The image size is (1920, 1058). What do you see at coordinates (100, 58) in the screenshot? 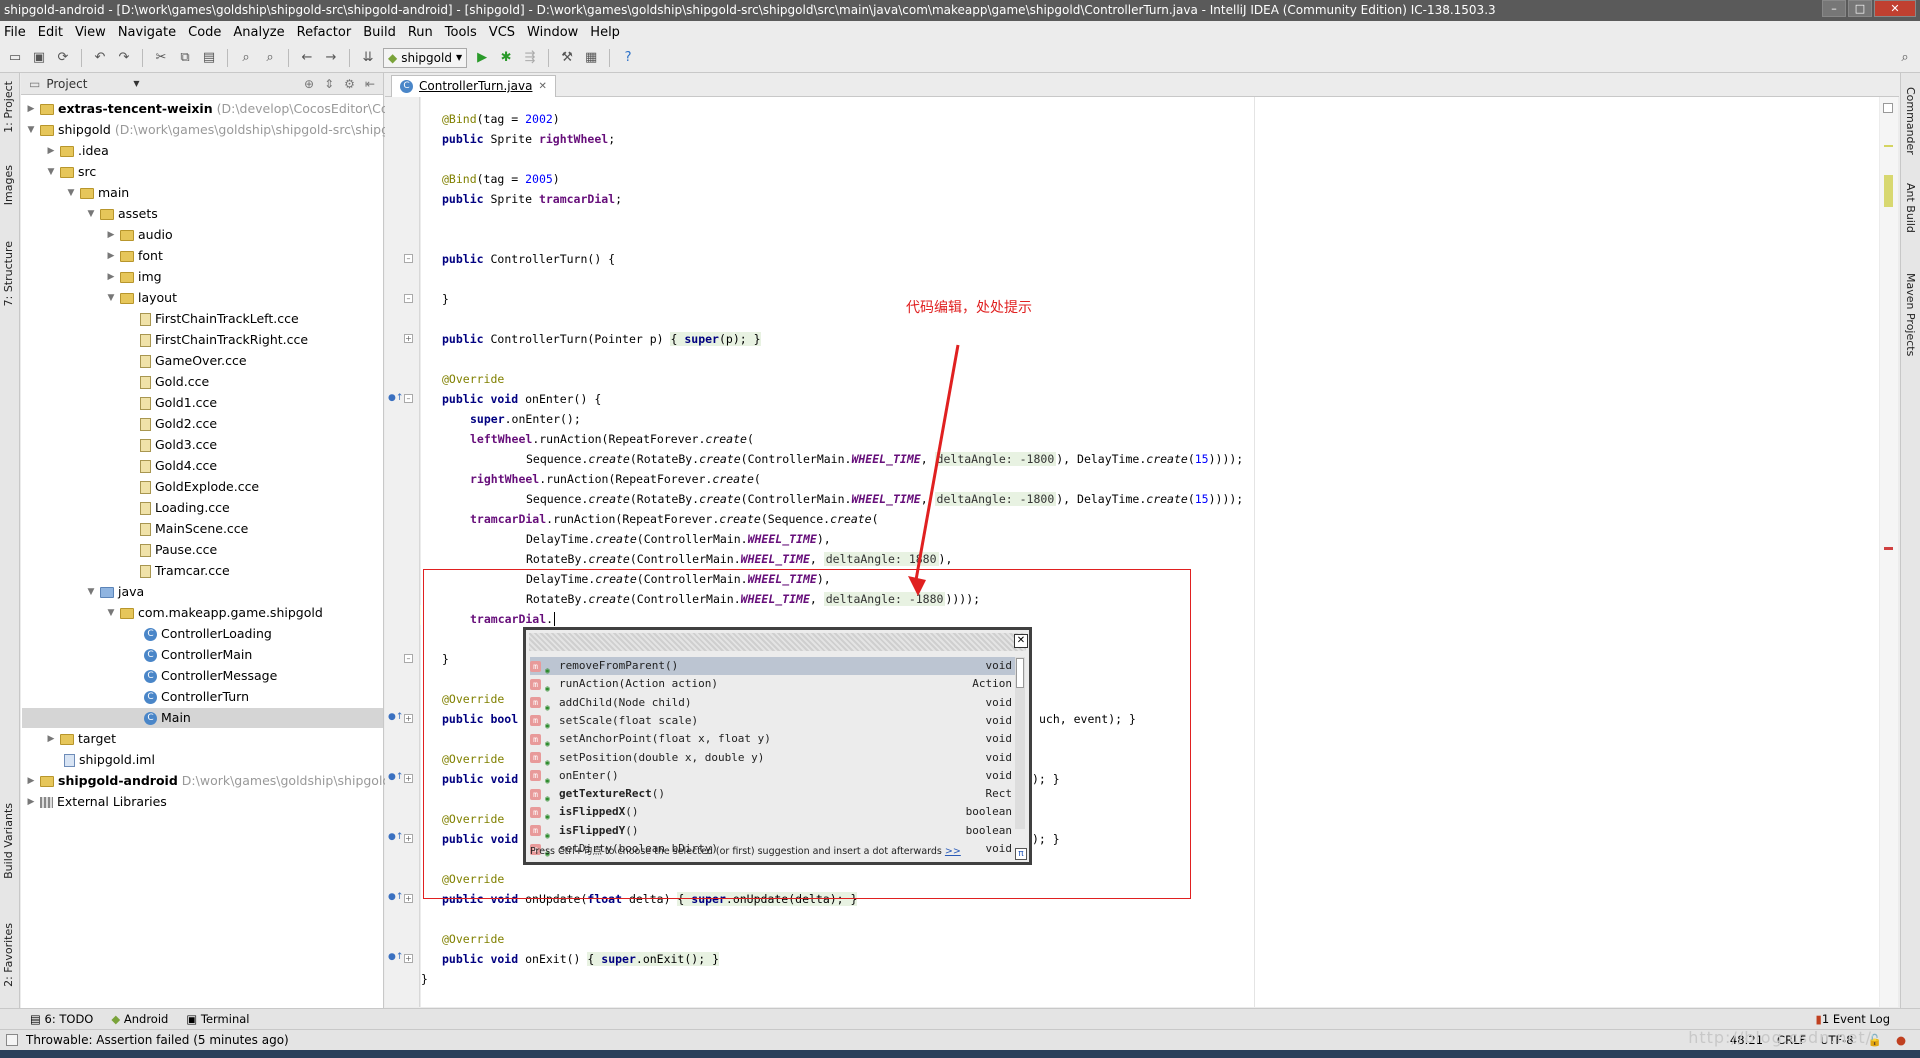
I see `undo-icon: ↶` at bounding box center [100, 58].